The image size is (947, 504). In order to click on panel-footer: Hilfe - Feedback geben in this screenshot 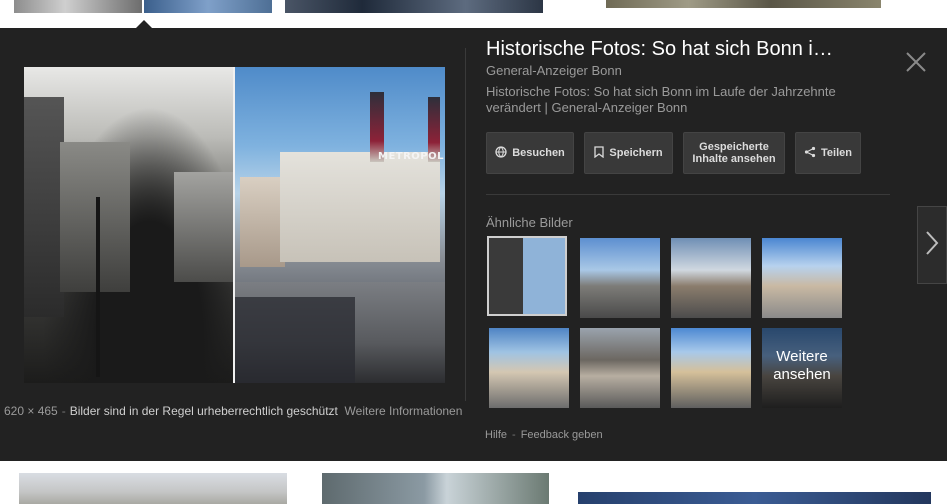, I will do `click(544, 435)`.